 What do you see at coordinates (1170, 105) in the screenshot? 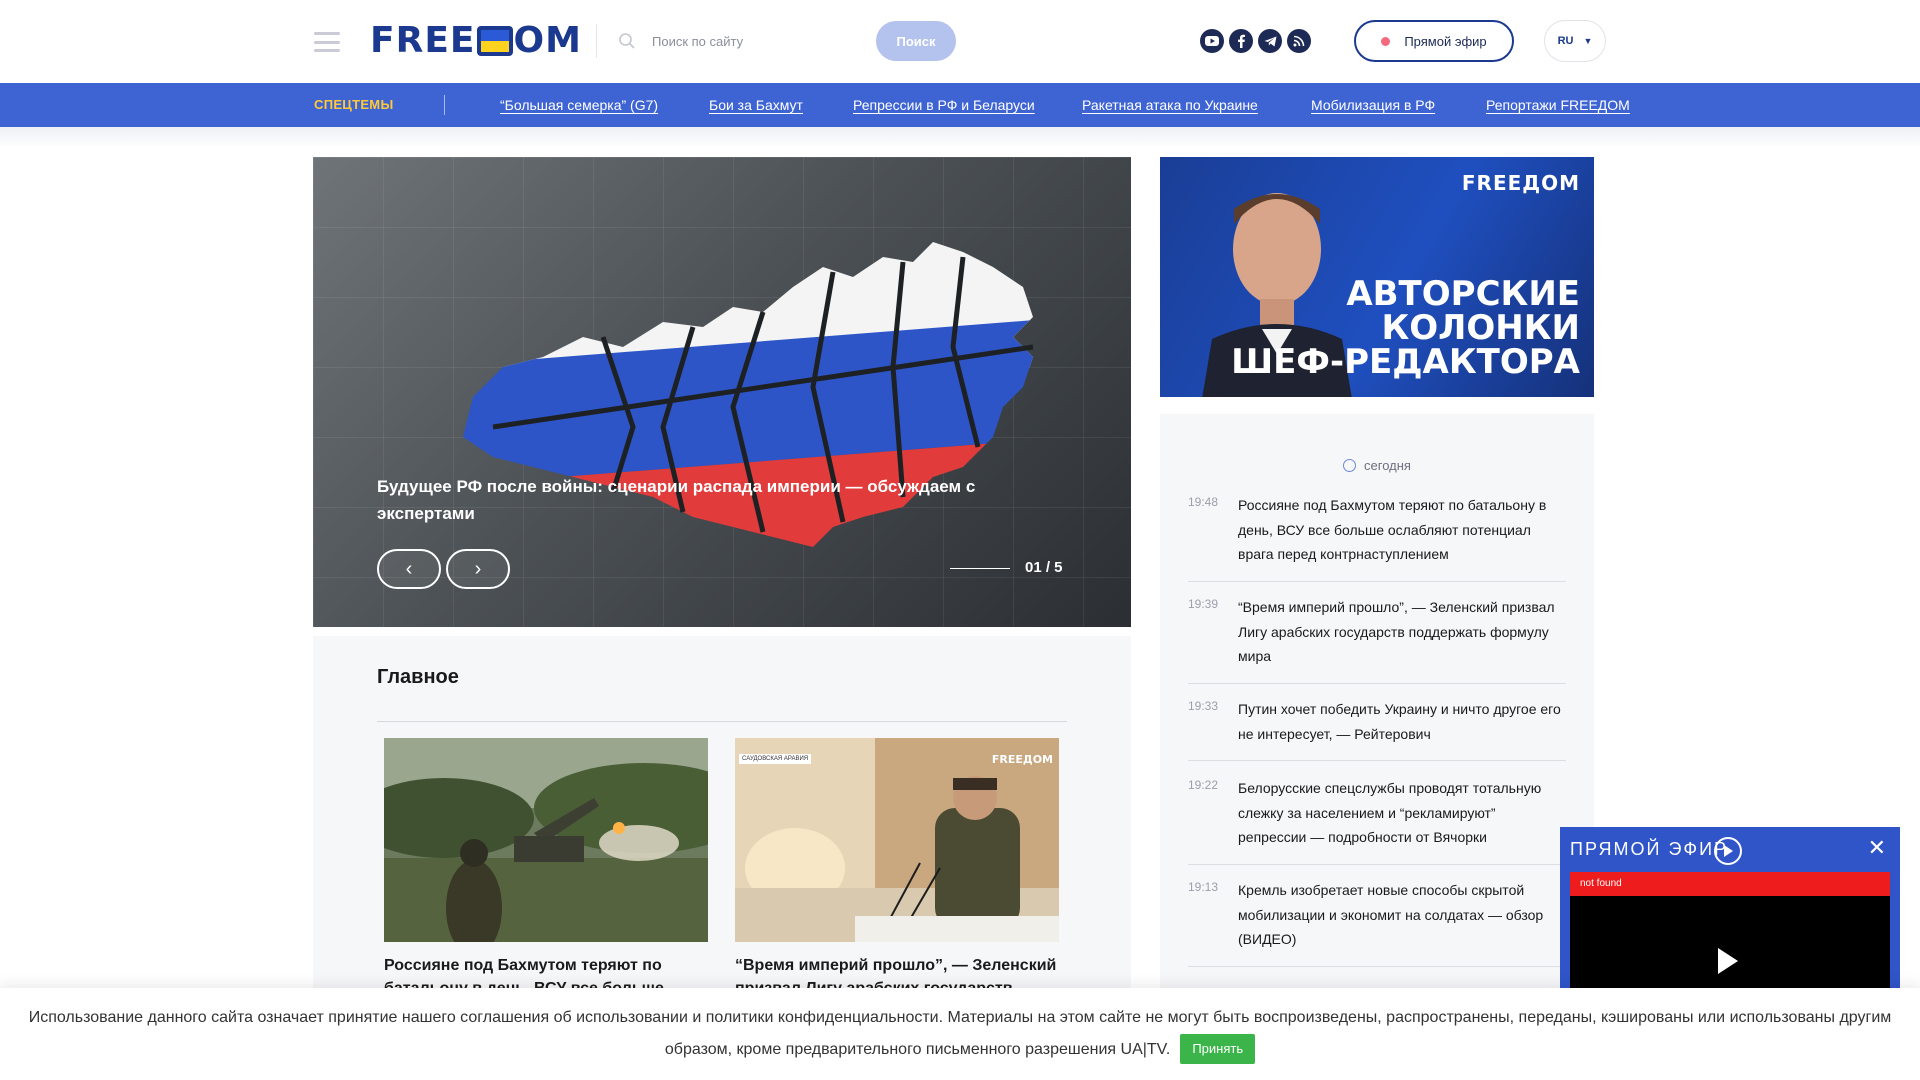
I see `special-topic-missile-attack: Ракетная атака по Украине` at bounding box center [1170, 105].